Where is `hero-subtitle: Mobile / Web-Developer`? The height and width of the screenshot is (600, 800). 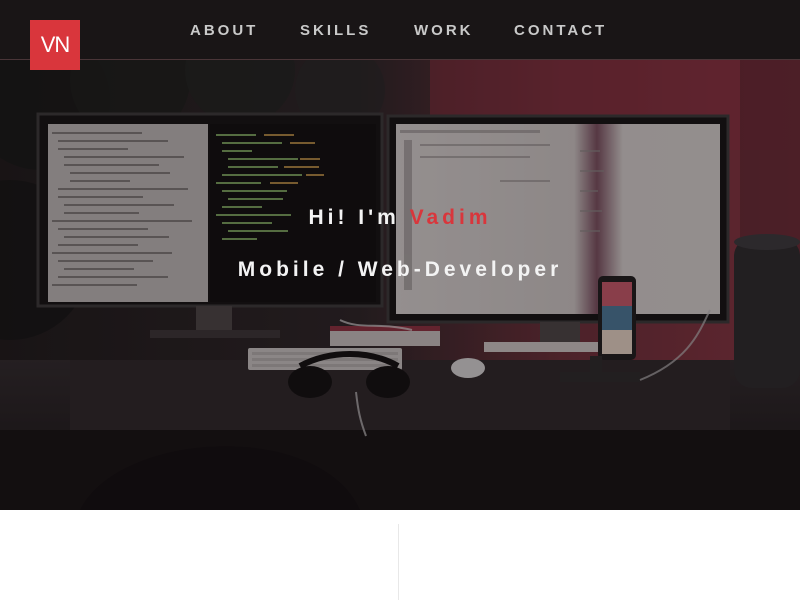 hero-subtitle: Mobile / Web-Developer is located at coordinates (400, 269).